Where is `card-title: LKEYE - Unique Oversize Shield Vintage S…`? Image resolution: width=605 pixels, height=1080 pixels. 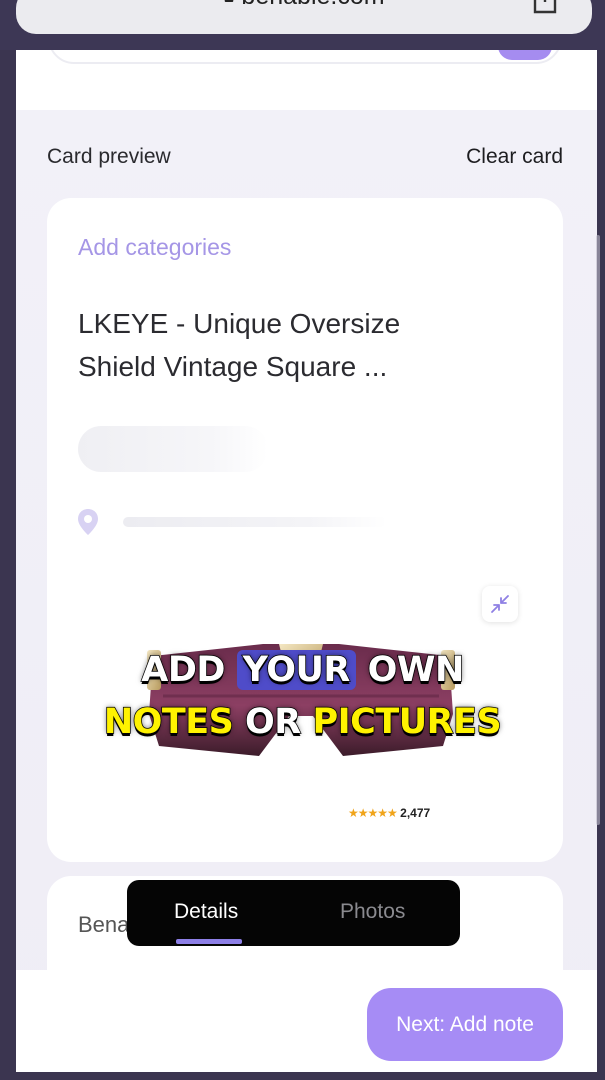 card-title: LKEYE - Unique Oversize Shield Vintage S… is located at coordinates (288, 345).